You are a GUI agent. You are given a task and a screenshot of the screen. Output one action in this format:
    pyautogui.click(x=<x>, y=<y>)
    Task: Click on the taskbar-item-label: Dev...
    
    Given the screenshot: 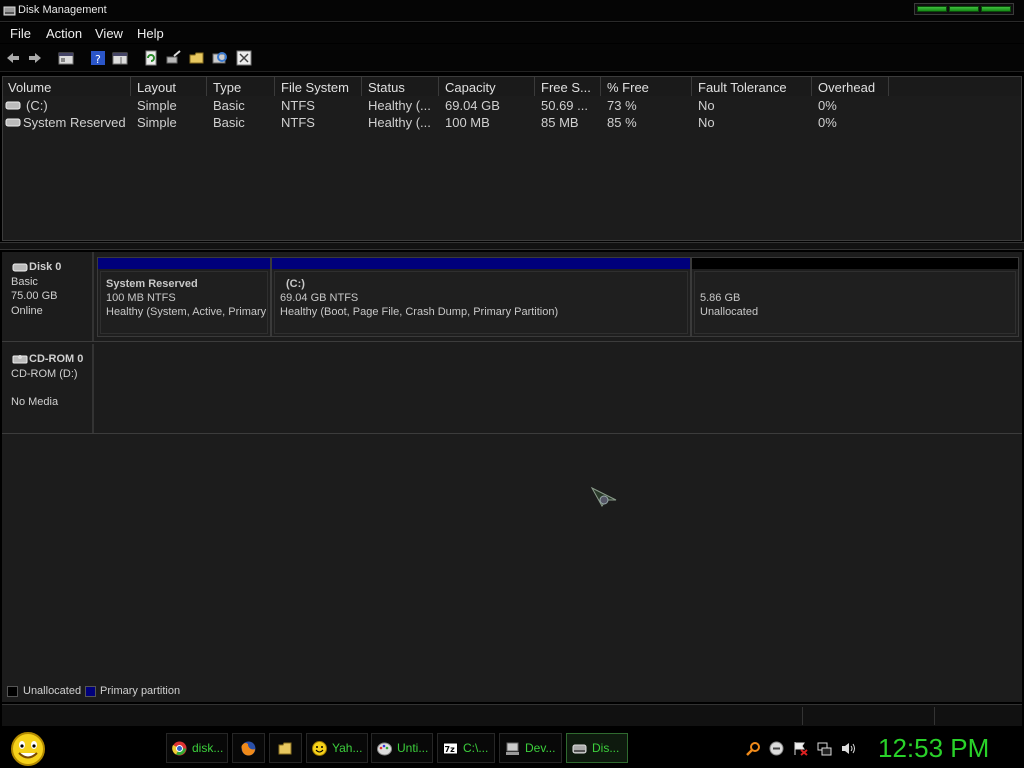 What is the action you would take?
    pyautogui.click(x=540, y=748)
    